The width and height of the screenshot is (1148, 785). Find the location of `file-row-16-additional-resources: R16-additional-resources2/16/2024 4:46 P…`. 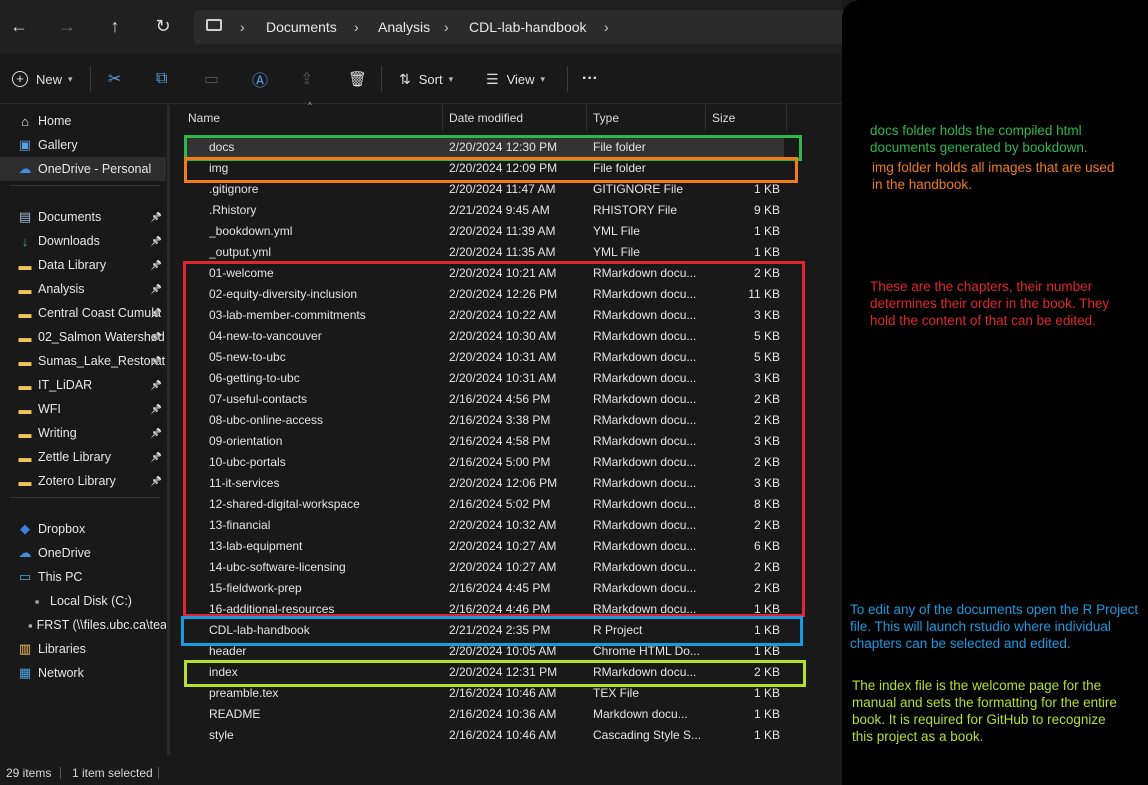

file-row-16-additional-resources: R16-additional-resources2/16/2024 4:46 P… is located at coordinates (484, 609).